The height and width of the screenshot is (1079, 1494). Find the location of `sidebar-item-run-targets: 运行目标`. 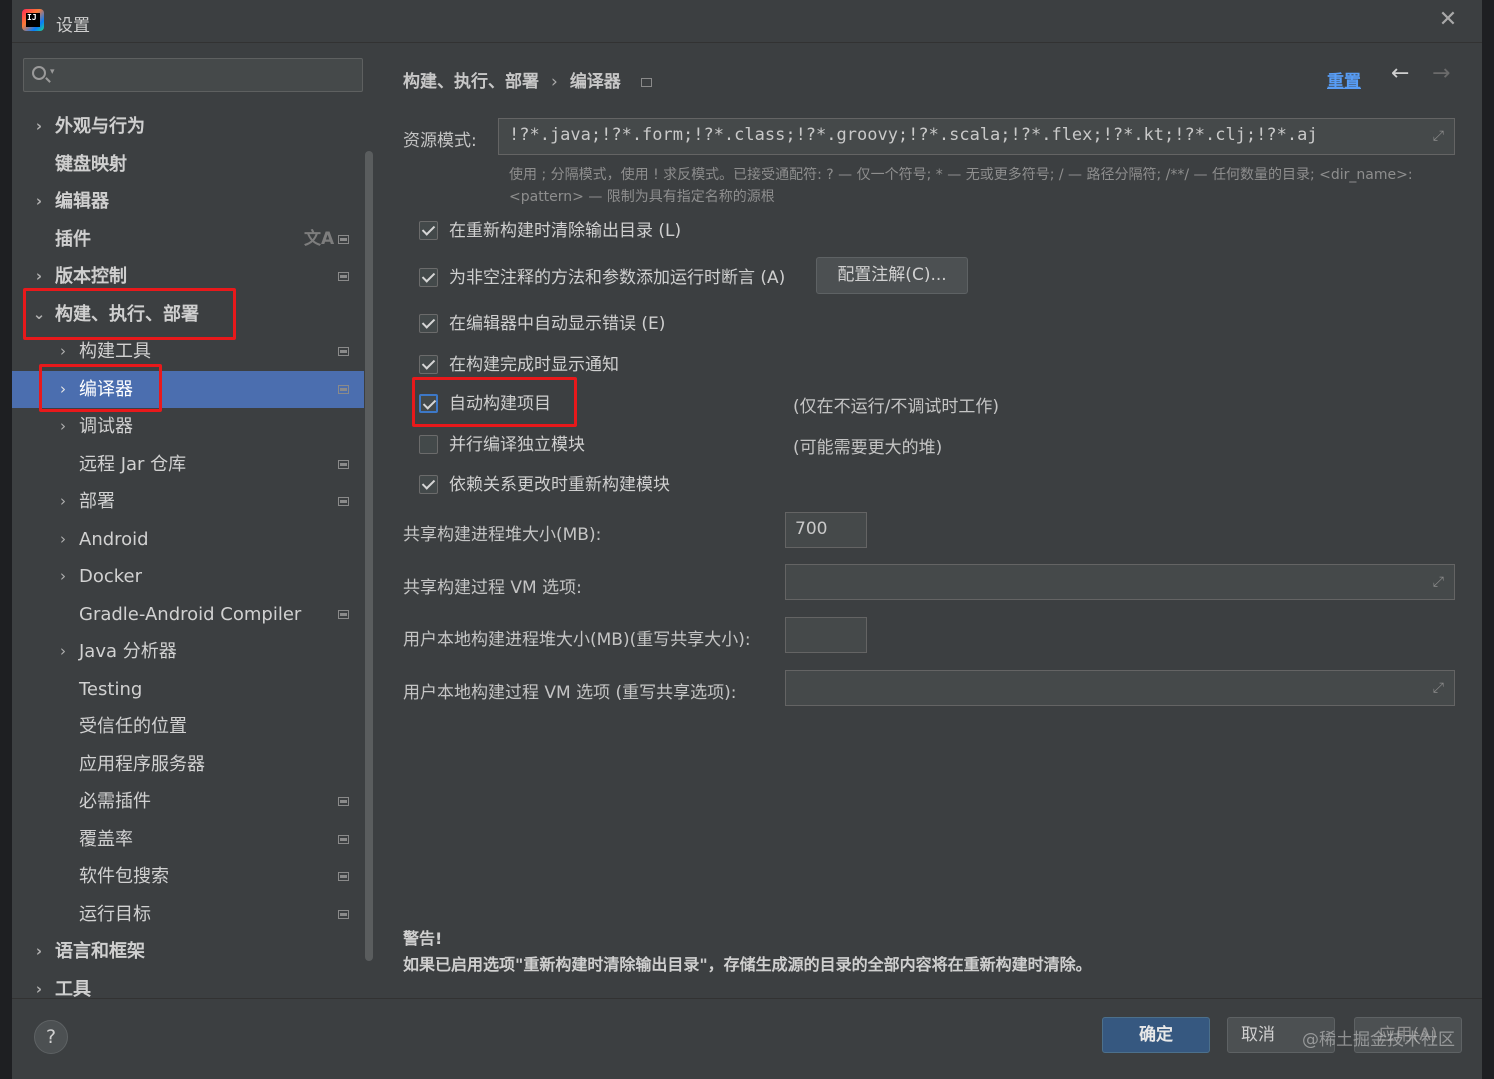

sidebar-item-run-targets: 运行目标 is located at coordinates (188, 915).